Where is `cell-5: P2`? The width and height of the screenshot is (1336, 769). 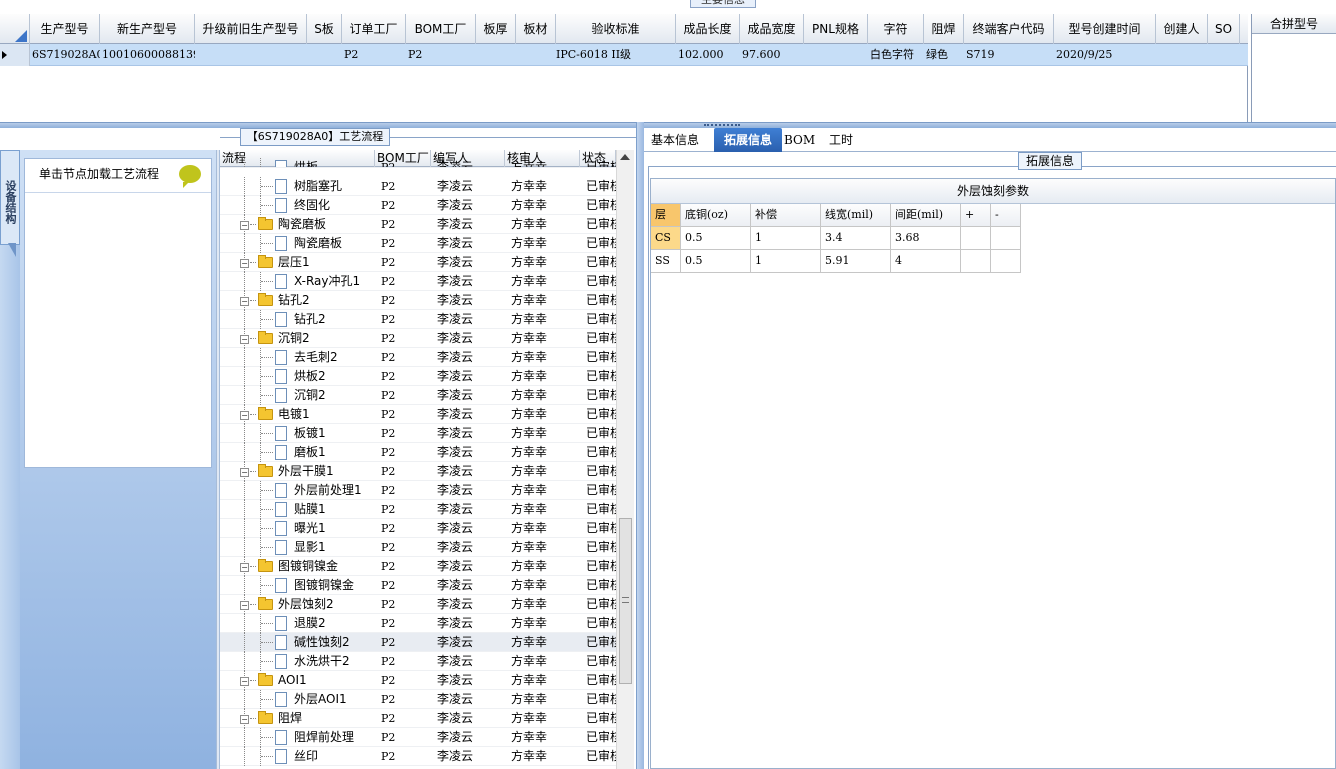
cell-5: P2 is located at coordinates (441, 55).